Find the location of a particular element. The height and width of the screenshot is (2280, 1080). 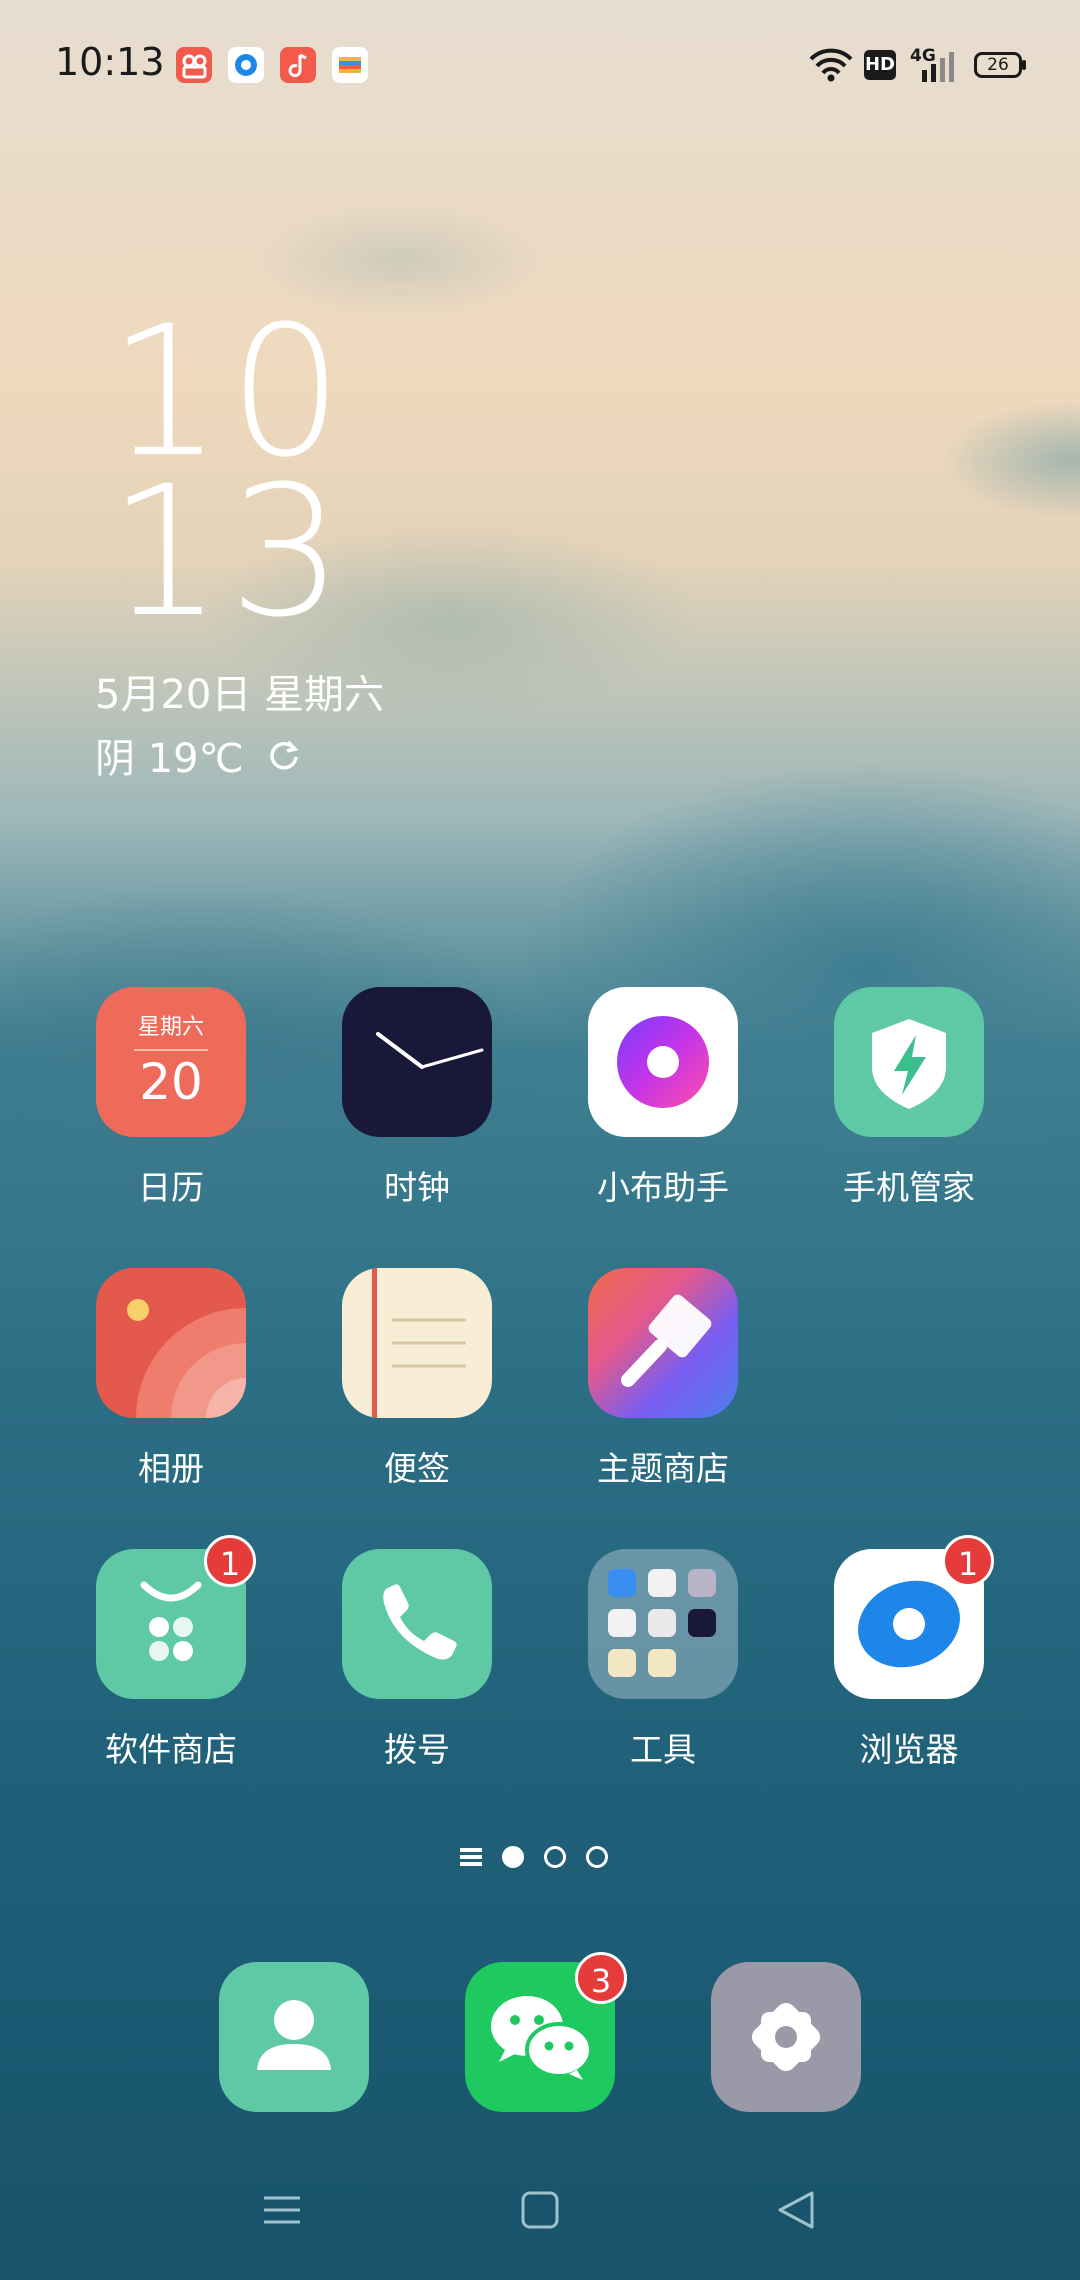

dock-contacts is located at coordinates (294, 2037).